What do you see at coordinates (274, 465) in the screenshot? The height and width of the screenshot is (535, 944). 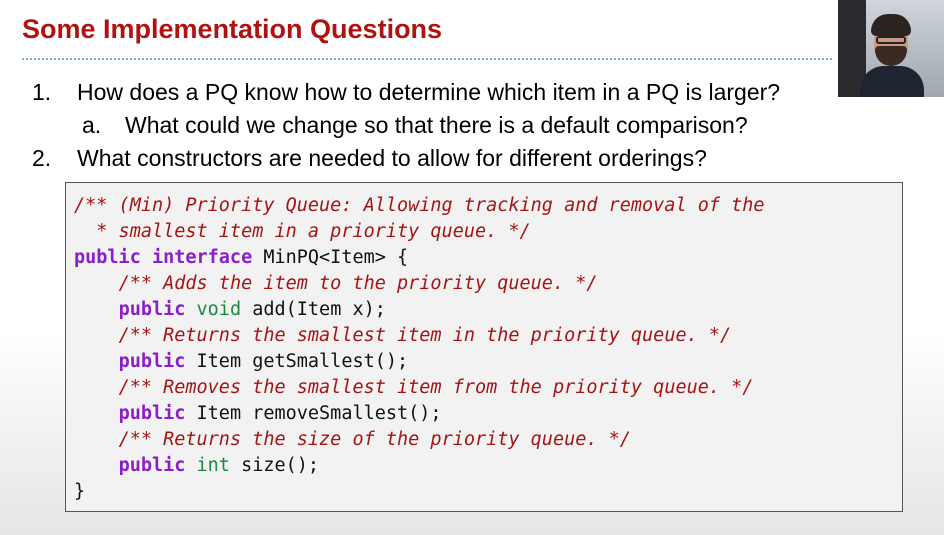 I see `code-text: size();` at bounding box center [274, 465].